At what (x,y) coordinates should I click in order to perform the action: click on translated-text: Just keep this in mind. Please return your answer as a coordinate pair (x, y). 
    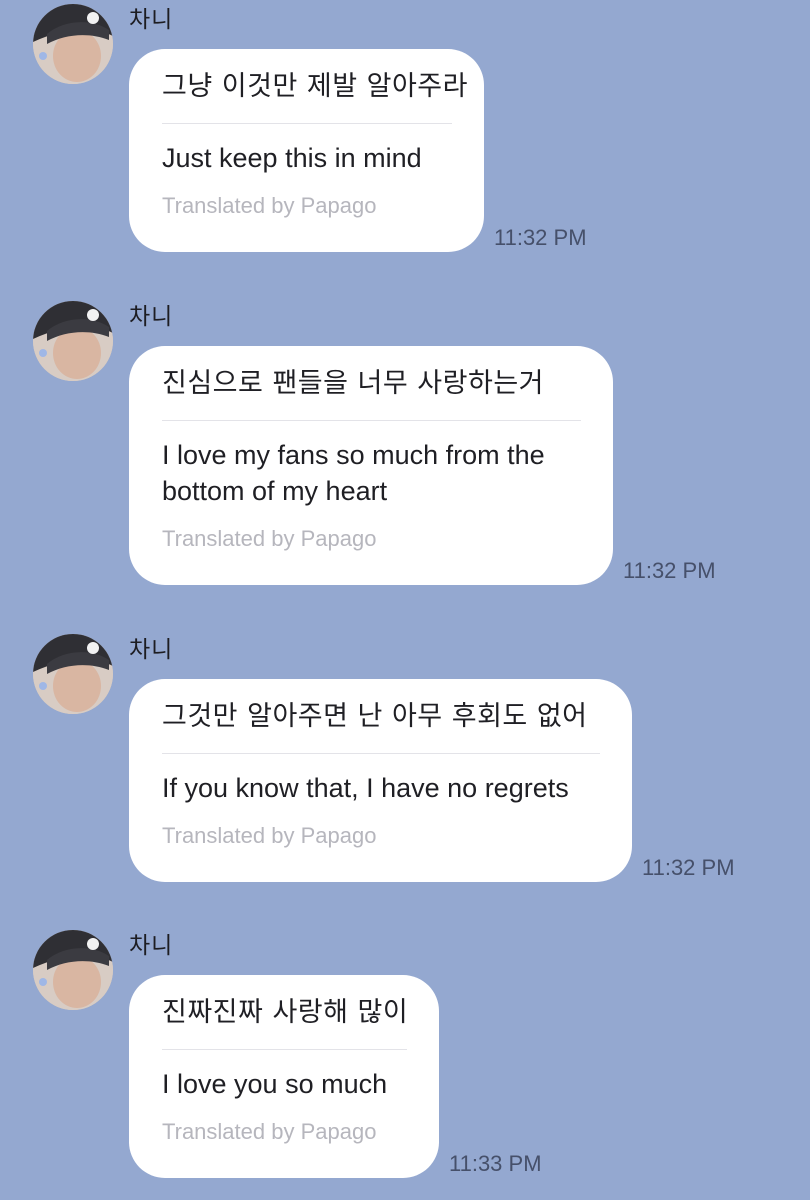
    Looking at the image, I should click on (292, 158).